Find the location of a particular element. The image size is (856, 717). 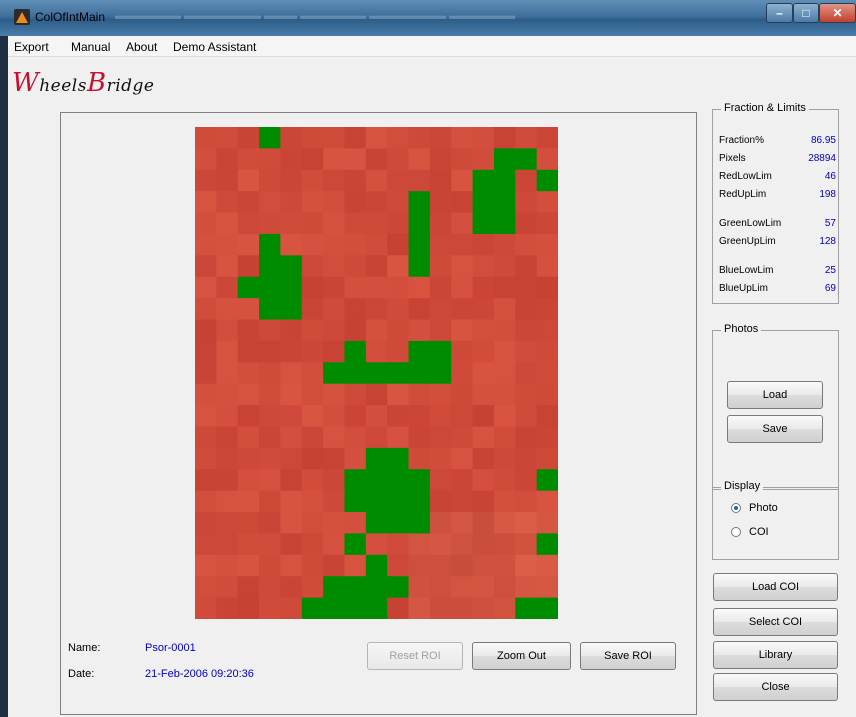

load-coi-button: Load COI is located at coordinates (775, 587).